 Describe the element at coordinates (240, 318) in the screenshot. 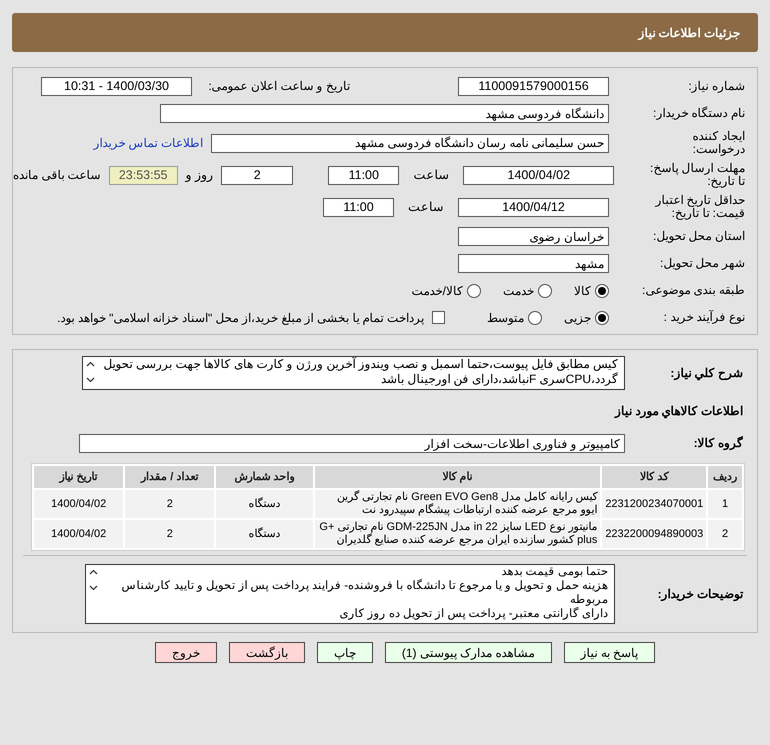

I see `checkbox-label: پرداخت تمام یا بخشی از مبلغ خرید،از محل "اسناد خزانه اسلامی" خواهد بود.` at that location.